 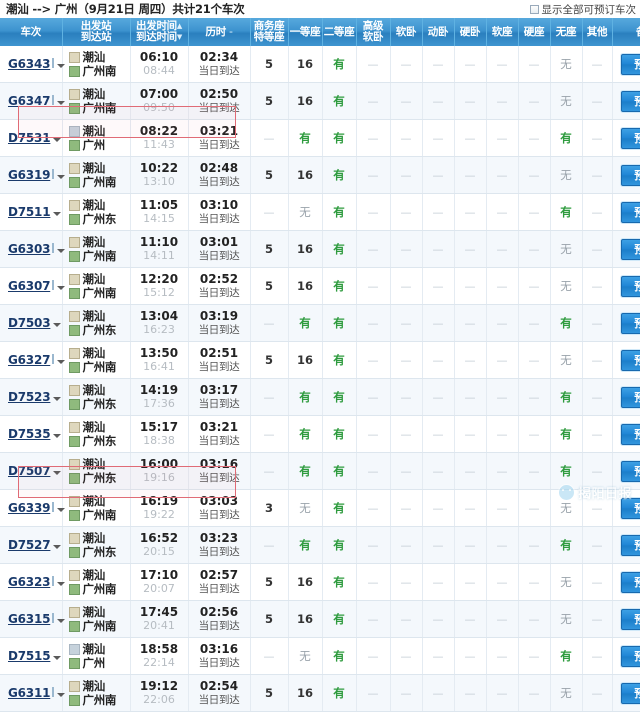 What do you see at coordinates (29, 212) in the screenshot?
I see `train-number-link: D7511` at bounding box center [29, 212].